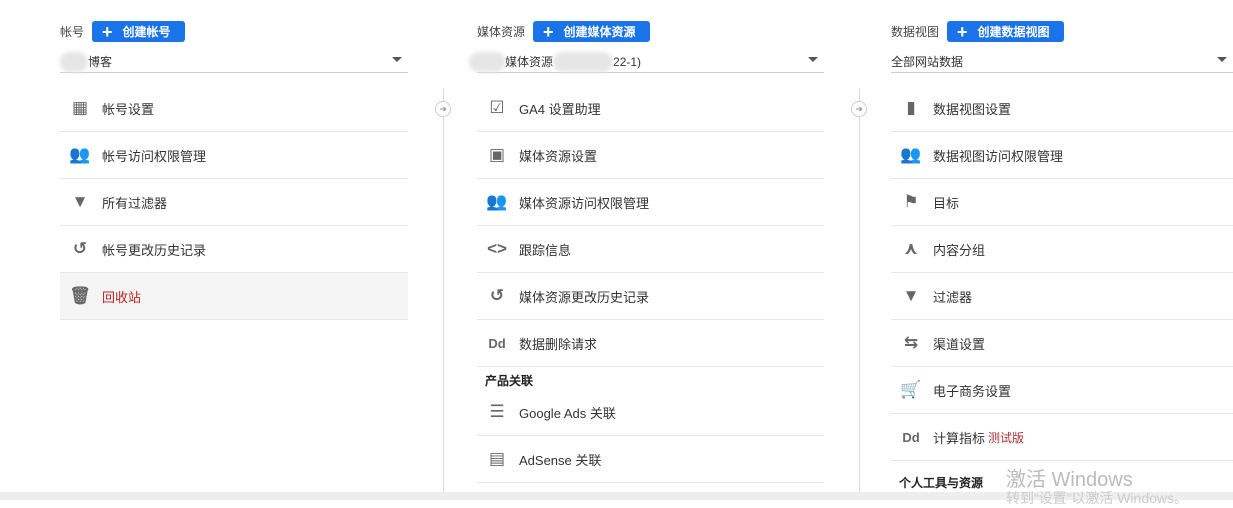 Image resolution: width=1233 pixels, height=508 pixels. What do you see at coordinates (560, 460) in the screenshot?
I see `menu-item-label: AdSense 关联` at bounding box center [560, 460].